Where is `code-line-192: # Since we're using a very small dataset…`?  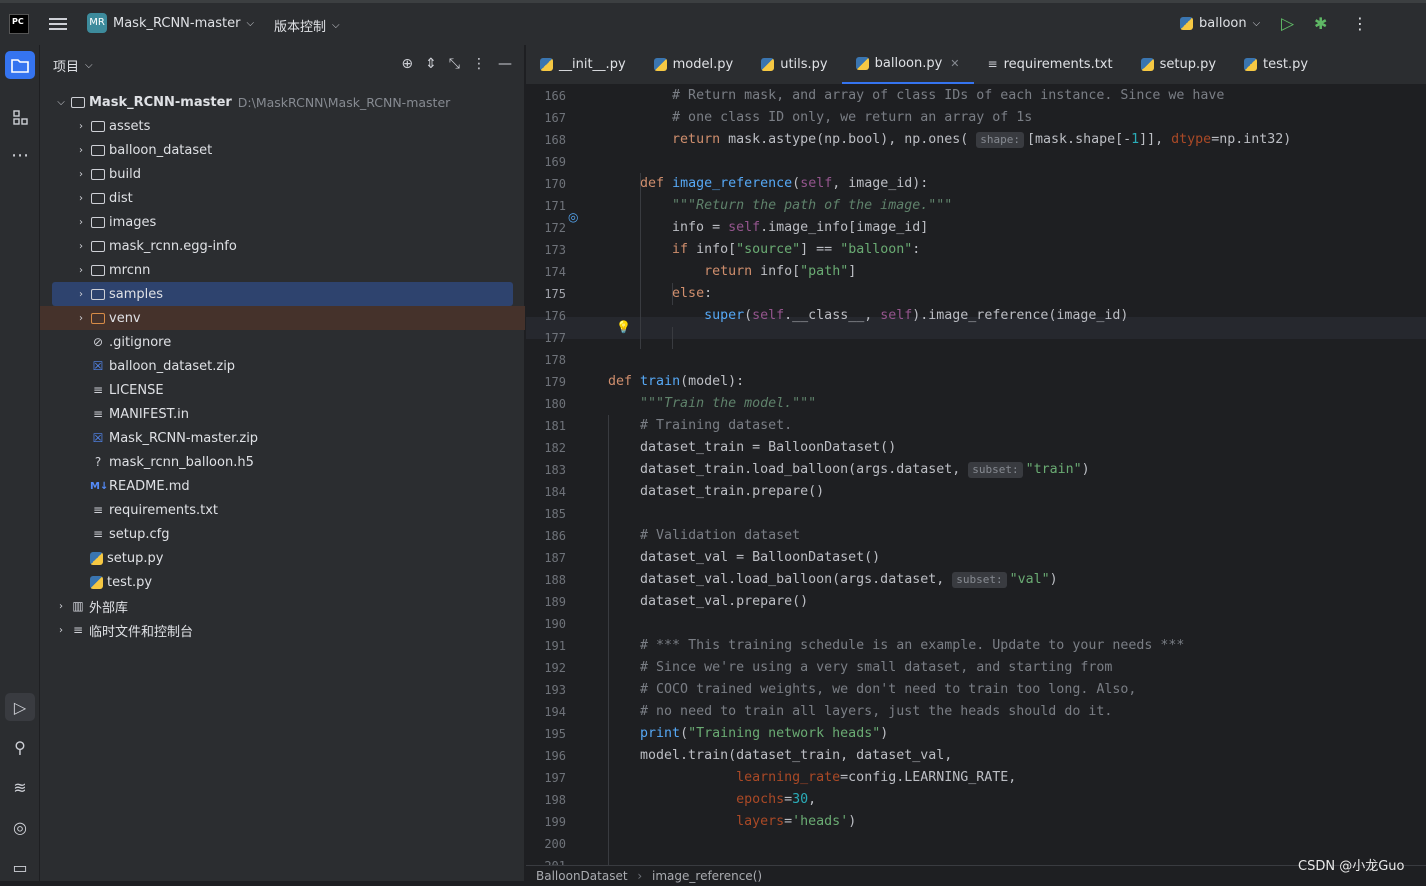
code-line-192: # Since we're using a very small dataset… is located at coordinates (876, 667).